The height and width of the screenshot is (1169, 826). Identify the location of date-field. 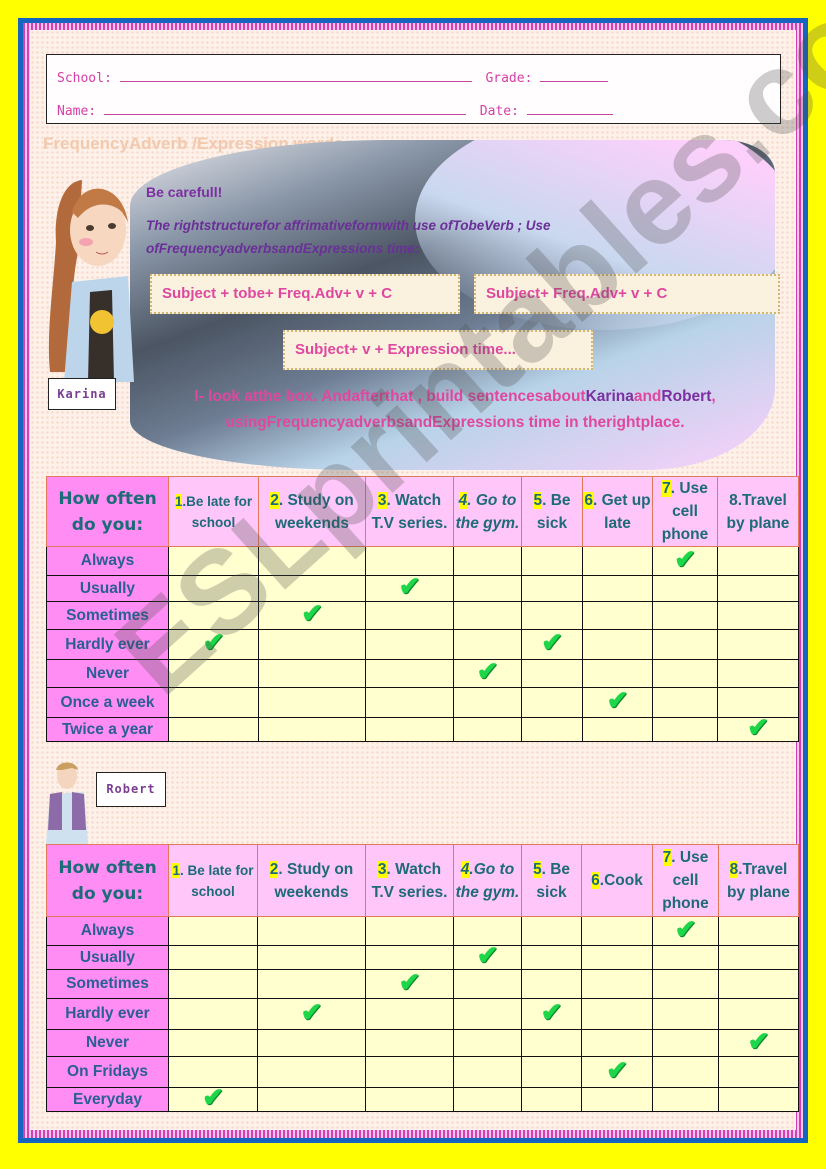
(569, 108).